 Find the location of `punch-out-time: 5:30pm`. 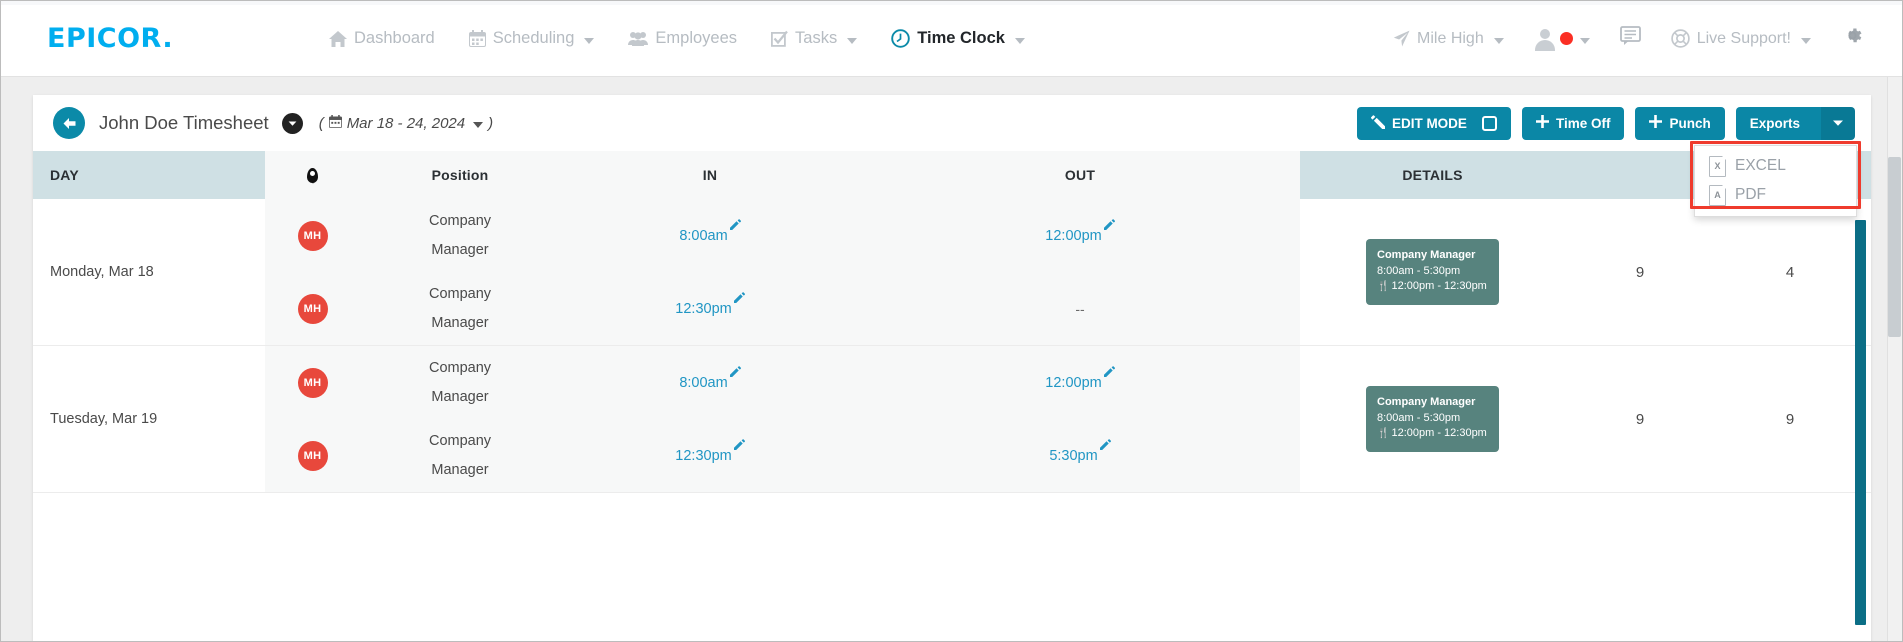

punch-out-time: 5:30pm is located at coordinates (1080, 451).